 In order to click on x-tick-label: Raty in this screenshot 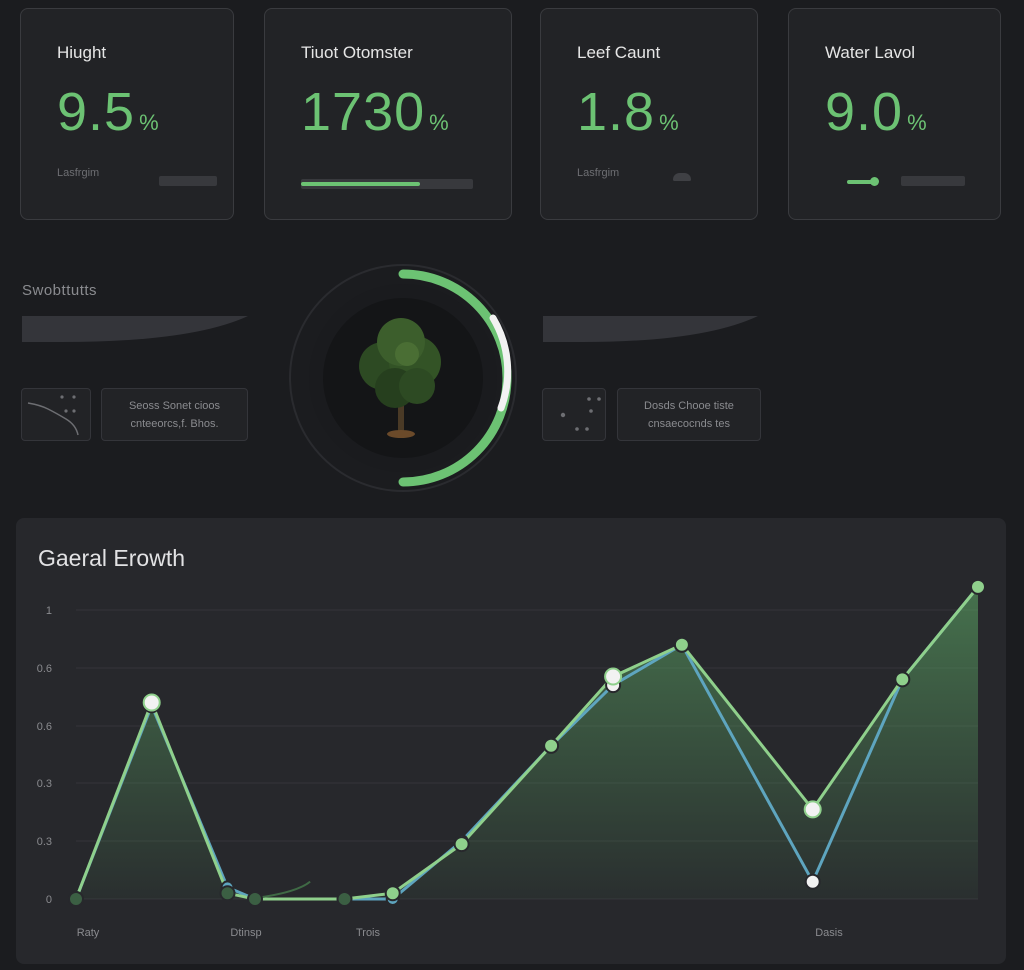, I will do `click(88, 933)`.